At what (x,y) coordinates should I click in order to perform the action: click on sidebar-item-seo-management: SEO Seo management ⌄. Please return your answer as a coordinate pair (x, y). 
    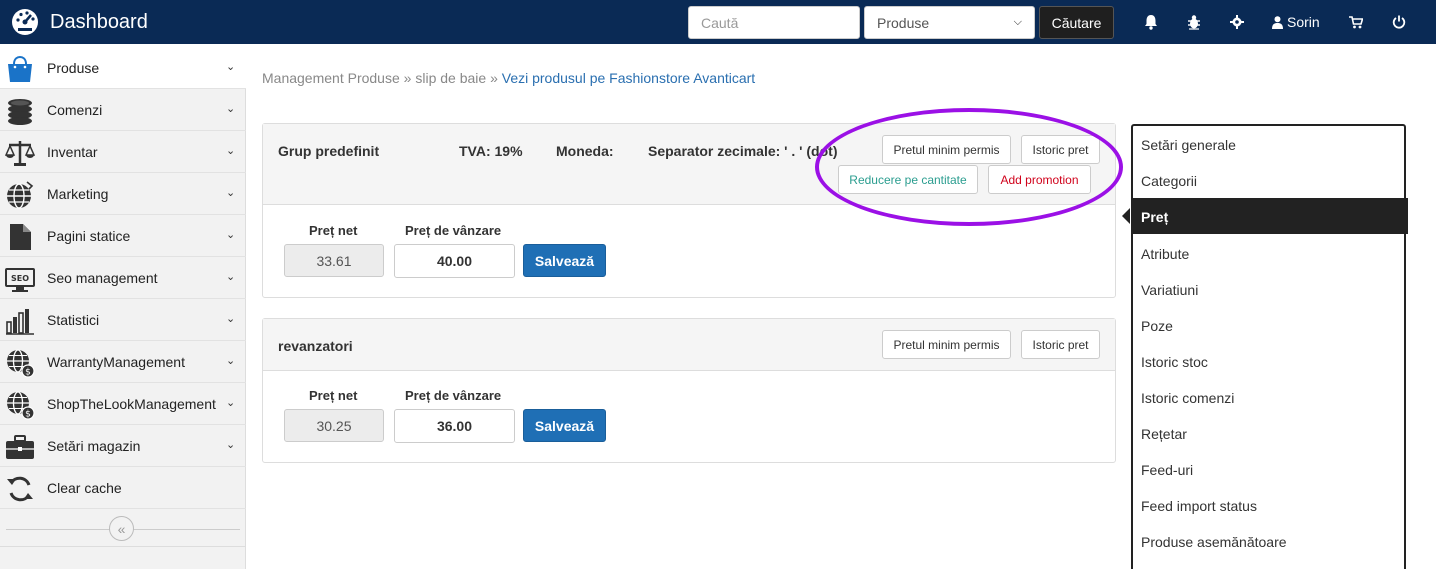
    Looking at the image, I should click on (123, 278).